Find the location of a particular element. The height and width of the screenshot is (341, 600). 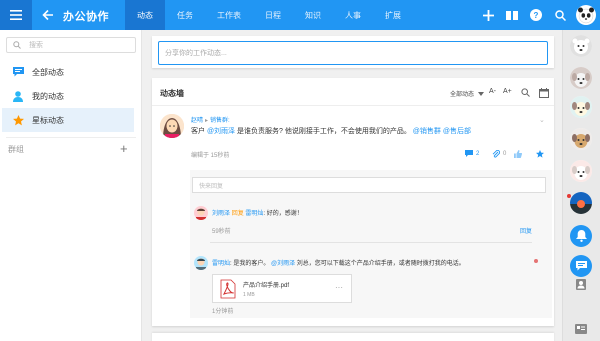

feed-header: 动态墙 全部动态 A- A+ is located at coordinates (353, 92).